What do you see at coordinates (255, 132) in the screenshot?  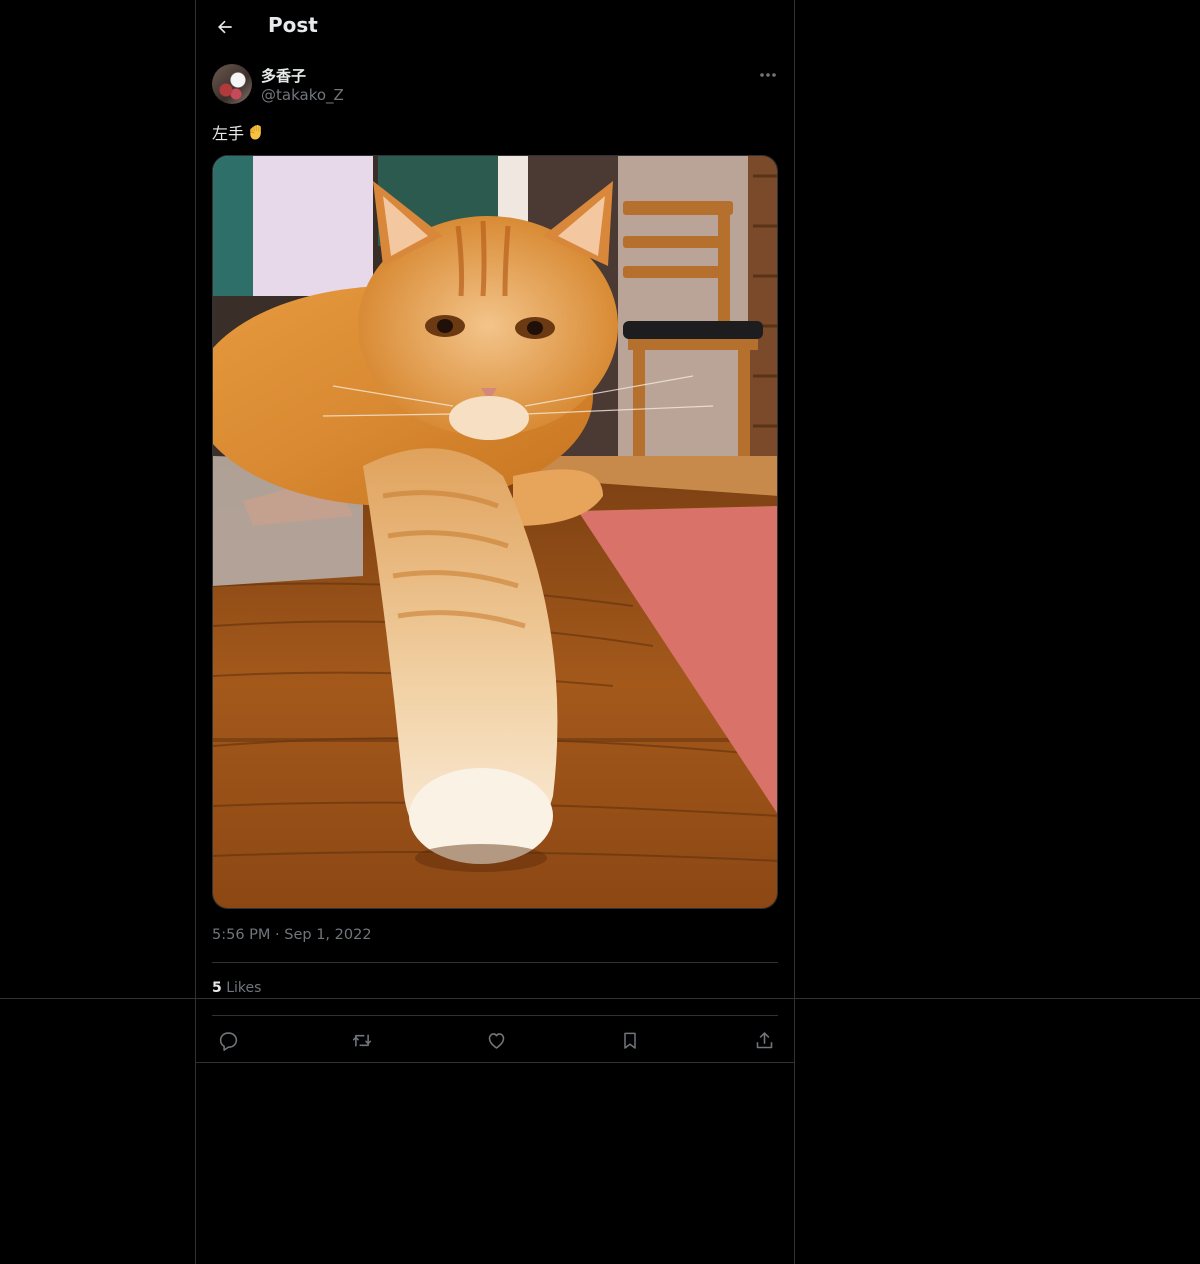 I see `raised-fist-icon` at bounding box center [255, 132].